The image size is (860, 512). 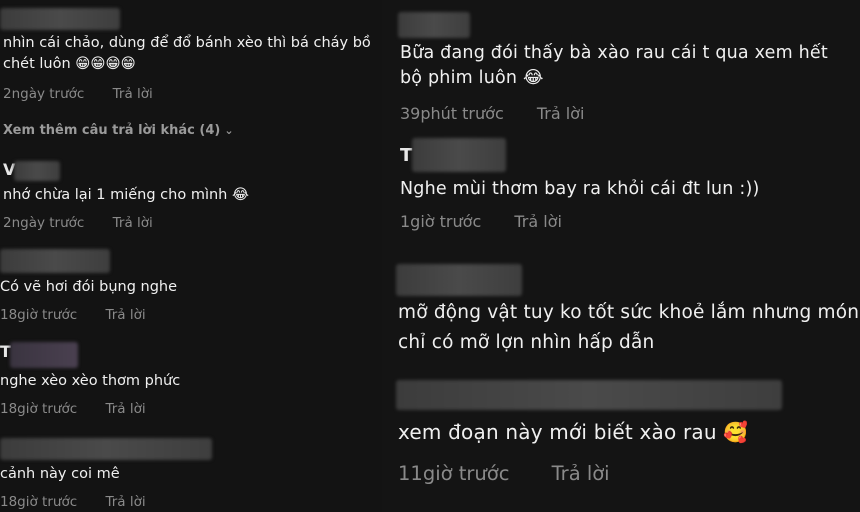 What do you see at coordinates (454, 473) in the screenshot?
I see `comment-time: 11giờ trước` at bounding box center [454, 473].